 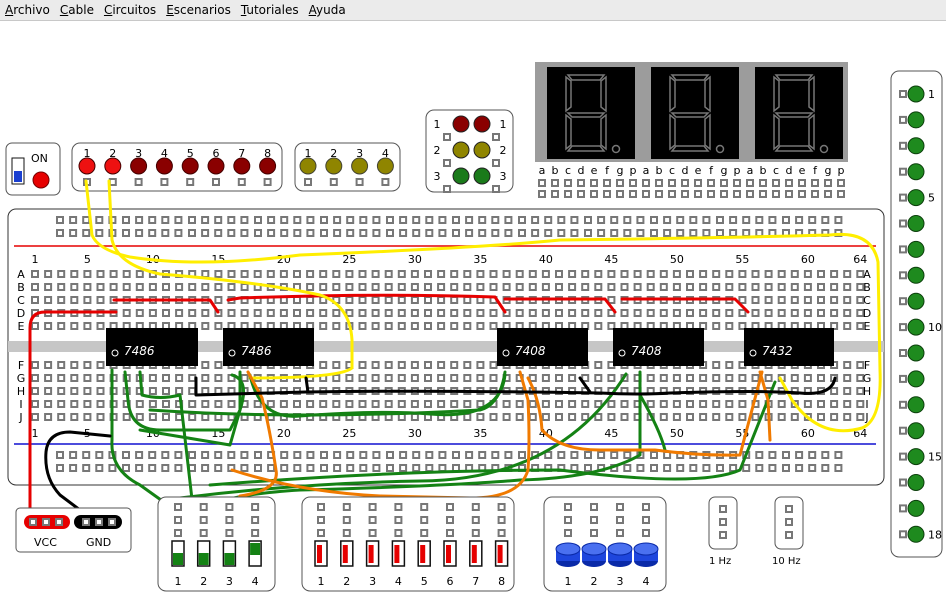 What do you see at coordinates (424, 553) in the screenshot?
I see `dip-b-toggle` at bounding box center [424, 553].